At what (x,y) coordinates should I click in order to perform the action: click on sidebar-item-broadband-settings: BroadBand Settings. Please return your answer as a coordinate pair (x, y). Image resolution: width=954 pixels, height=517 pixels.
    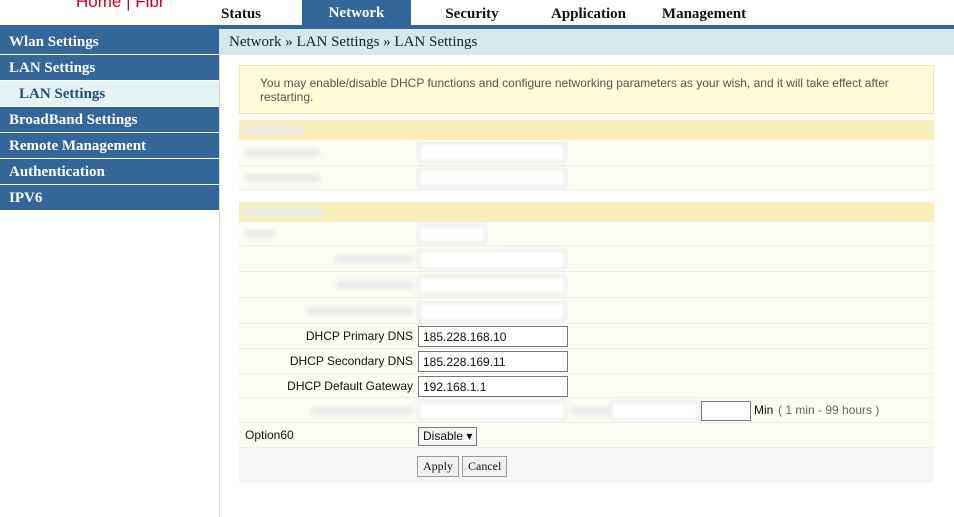
    Looking at the image, I should click on (109, 120).